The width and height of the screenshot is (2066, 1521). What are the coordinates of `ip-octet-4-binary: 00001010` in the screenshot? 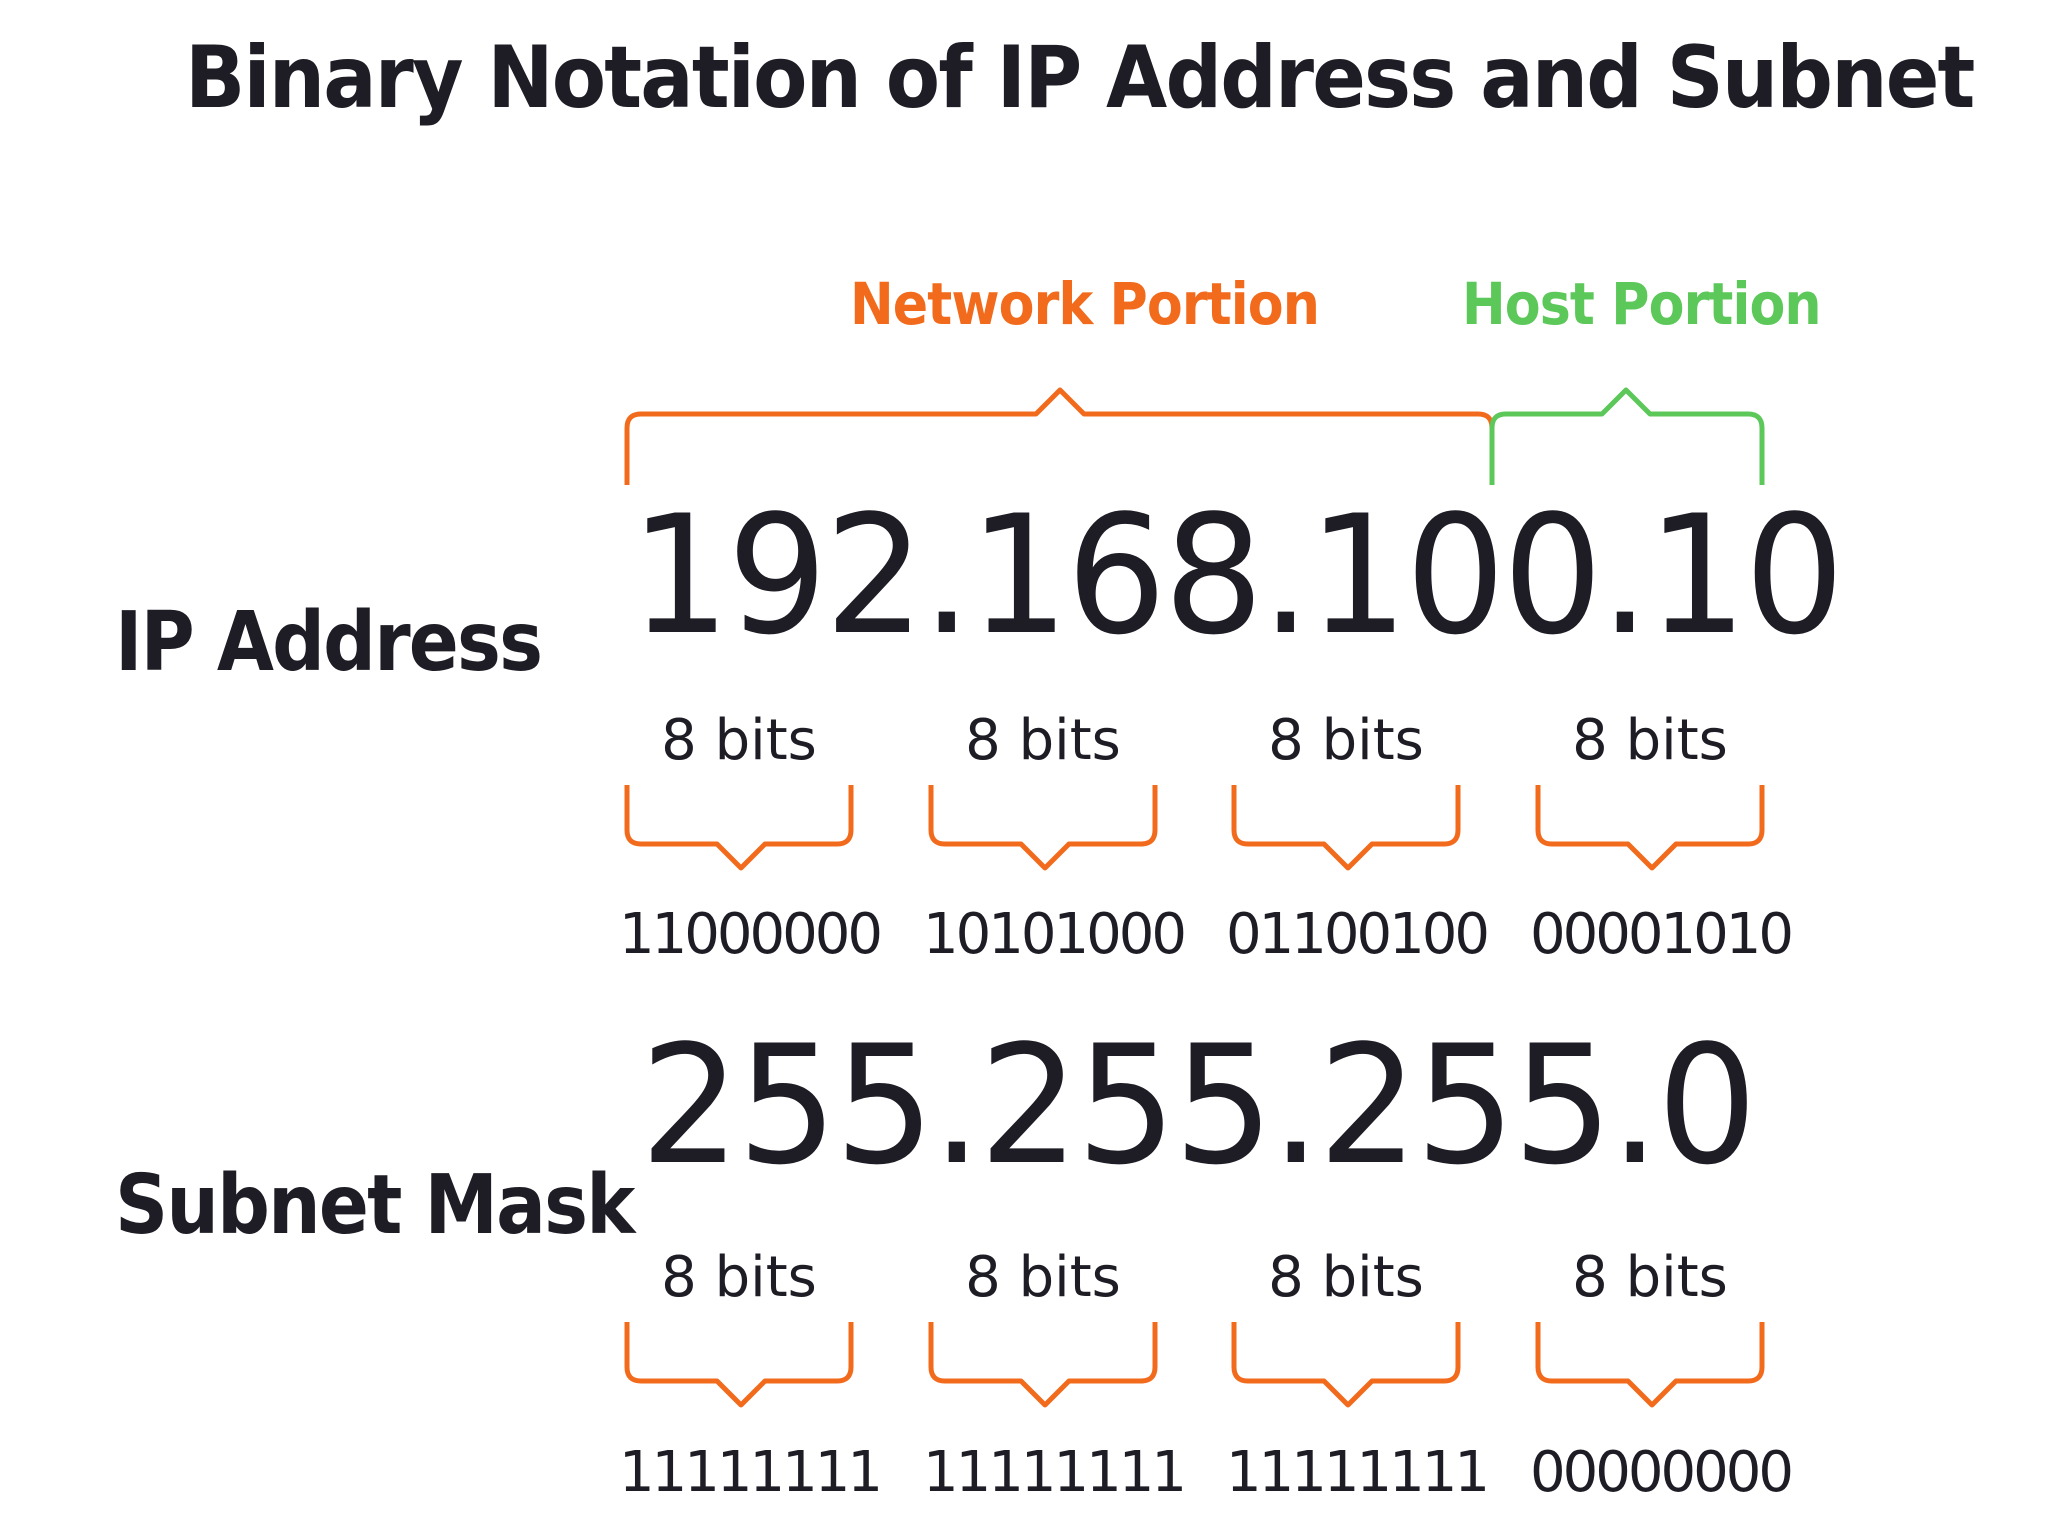 It's located at (1662, 934).